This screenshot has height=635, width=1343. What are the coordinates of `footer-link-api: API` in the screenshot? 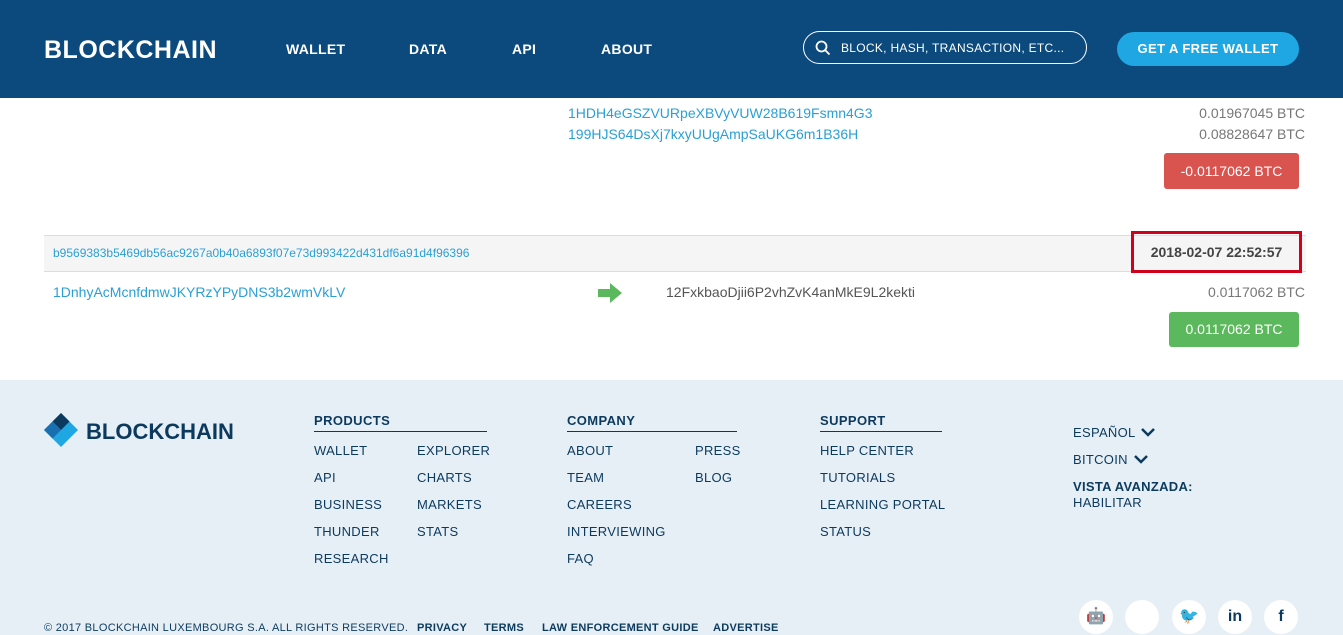 It's located at (325, 477).